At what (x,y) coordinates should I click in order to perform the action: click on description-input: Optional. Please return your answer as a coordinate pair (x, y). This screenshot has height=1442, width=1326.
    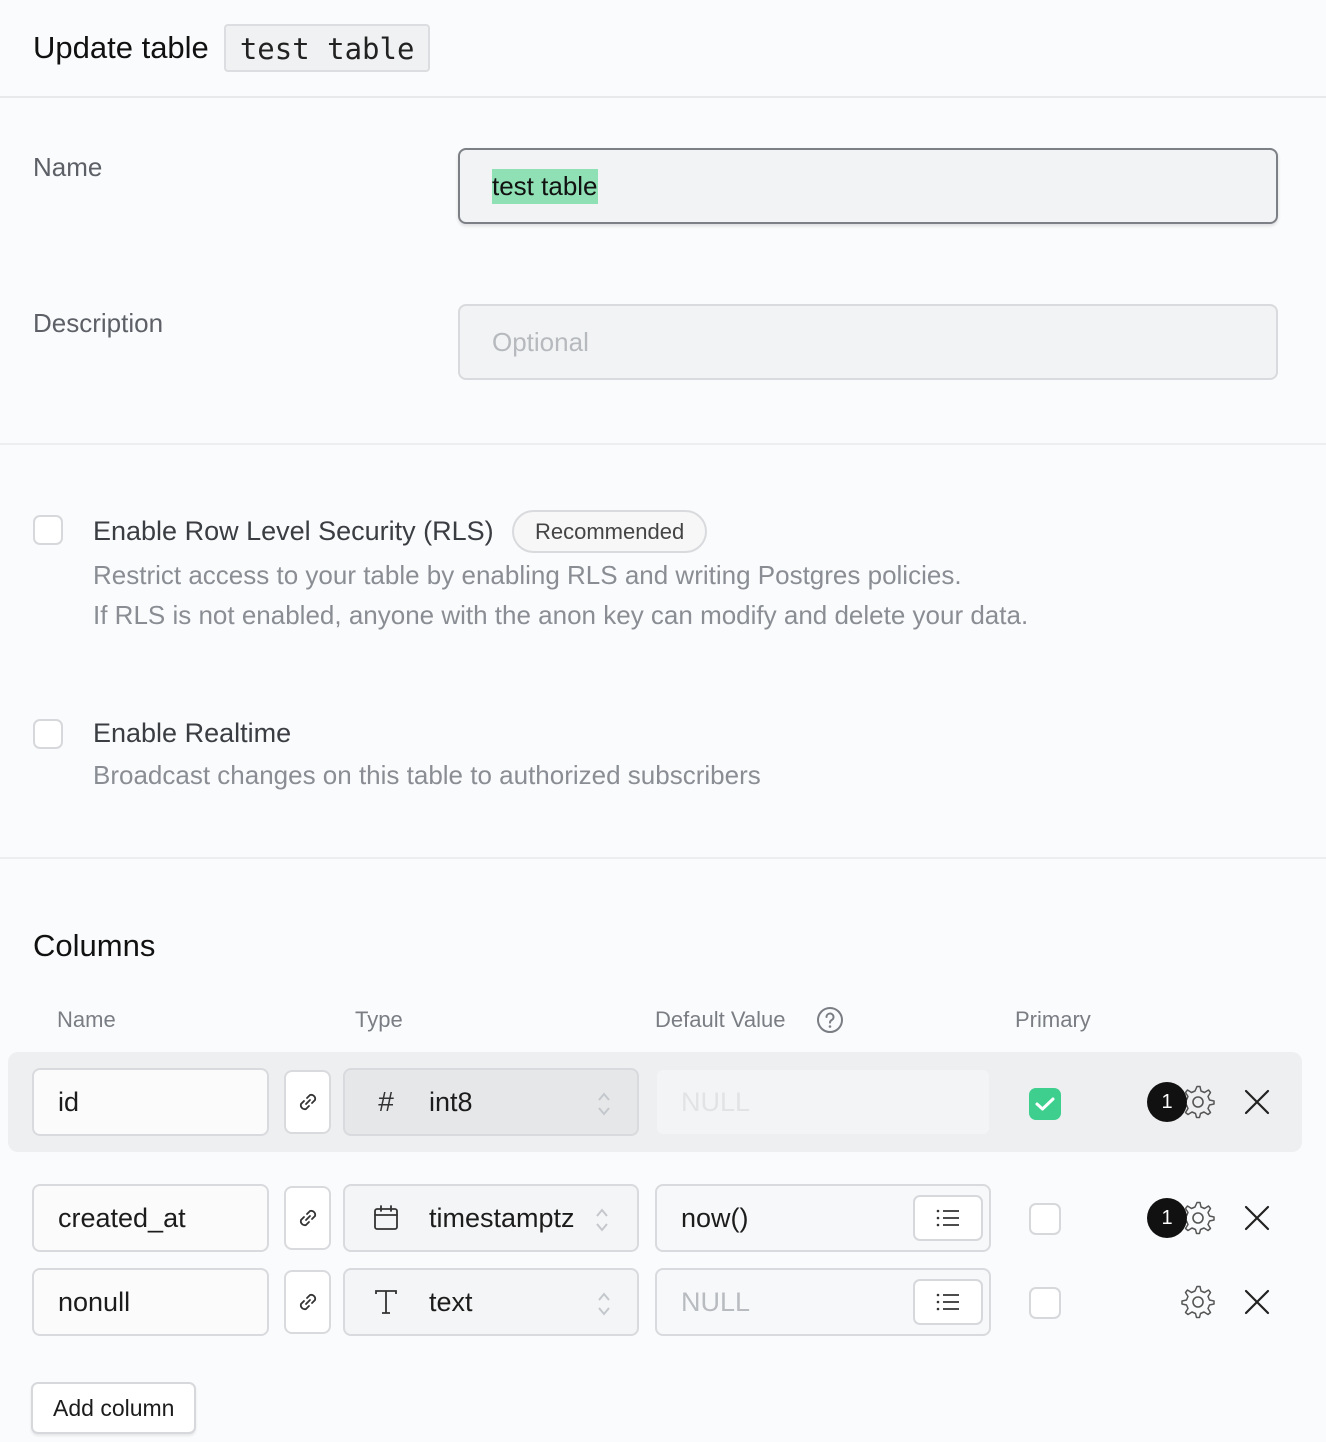
    Looking at the image, I should click on (868, 342).